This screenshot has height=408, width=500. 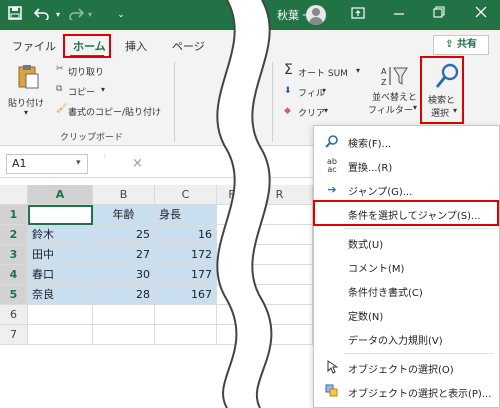 I want to click on menu-item-label: 数式(U), so click(x=366, y=245).